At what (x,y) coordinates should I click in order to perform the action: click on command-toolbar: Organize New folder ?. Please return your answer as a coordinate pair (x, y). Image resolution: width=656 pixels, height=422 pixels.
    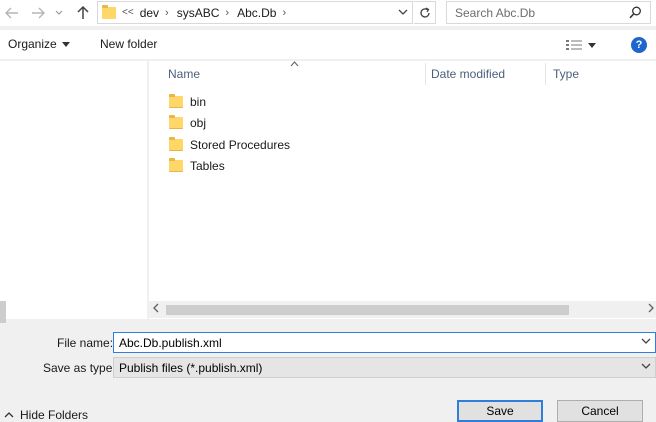
    Looking at the image, I should click on (328, 45).